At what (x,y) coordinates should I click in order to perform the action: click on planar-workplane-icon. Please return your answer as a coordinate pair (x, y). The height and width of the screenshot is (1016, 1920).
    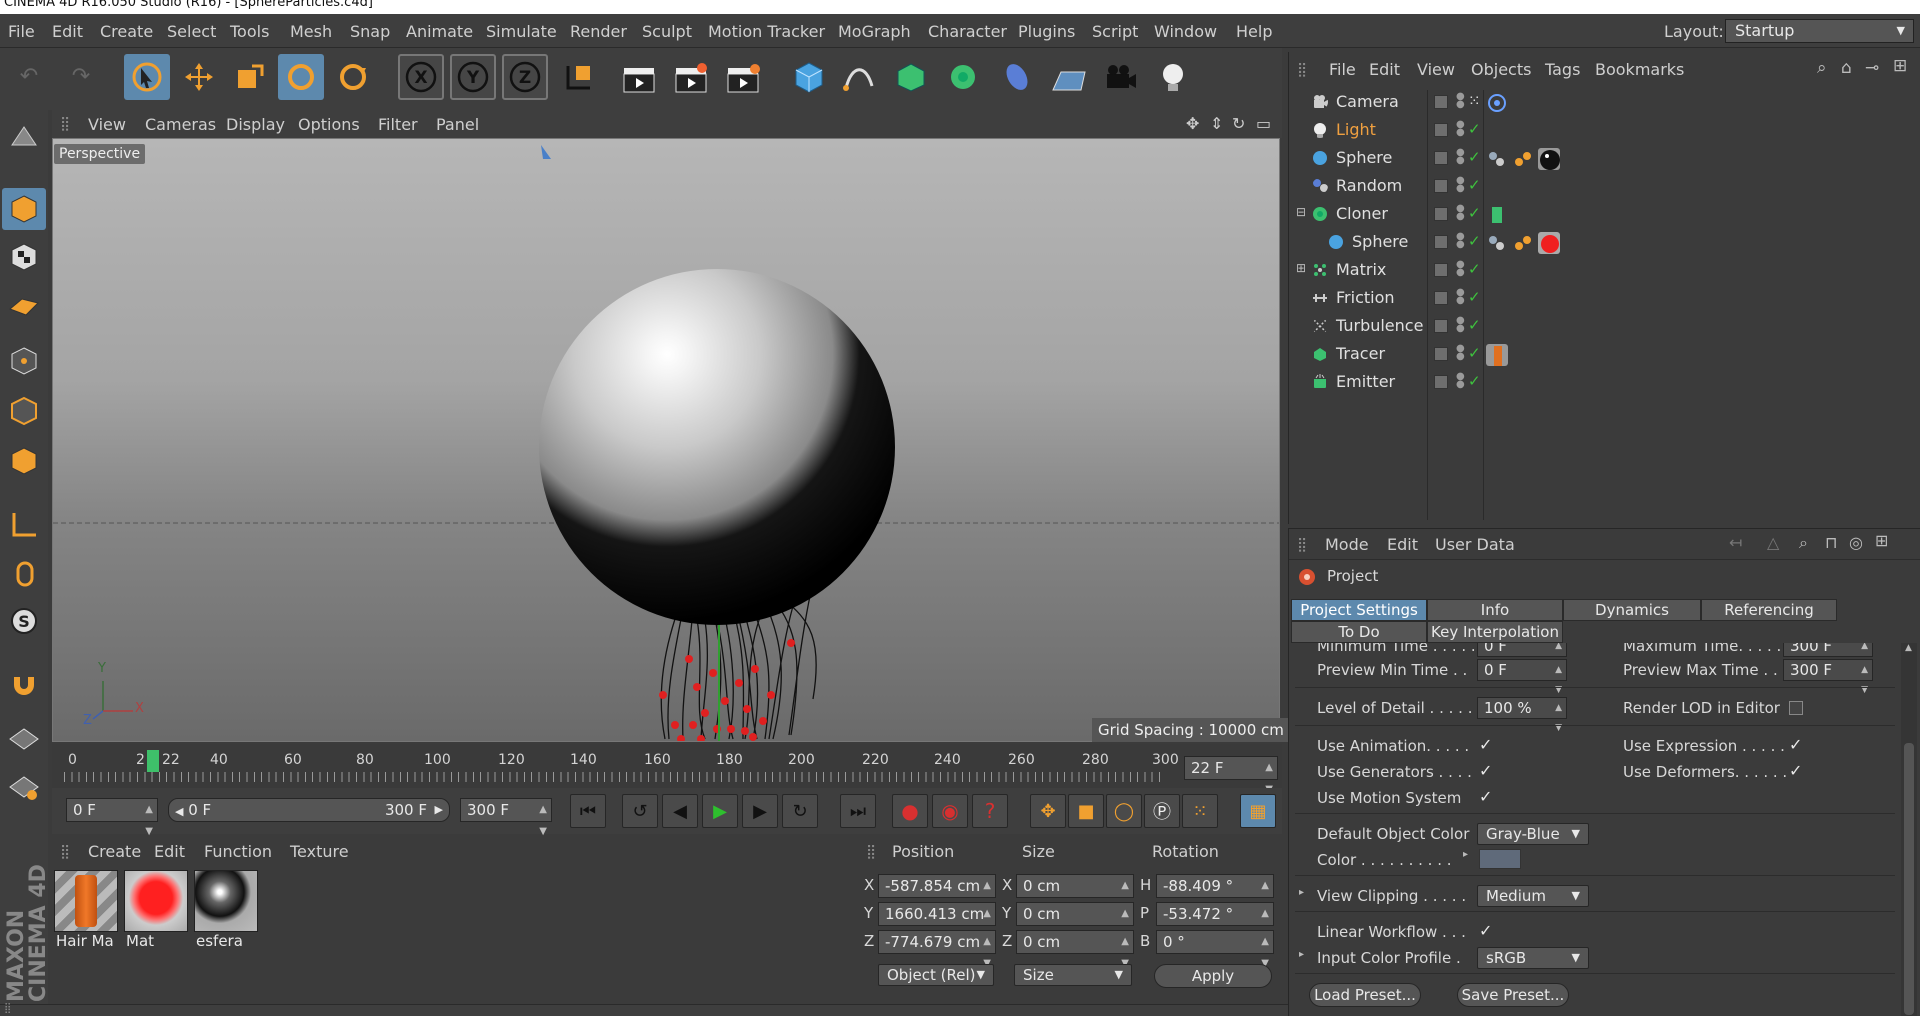
    Looking at the image, I should click on (24, 787).